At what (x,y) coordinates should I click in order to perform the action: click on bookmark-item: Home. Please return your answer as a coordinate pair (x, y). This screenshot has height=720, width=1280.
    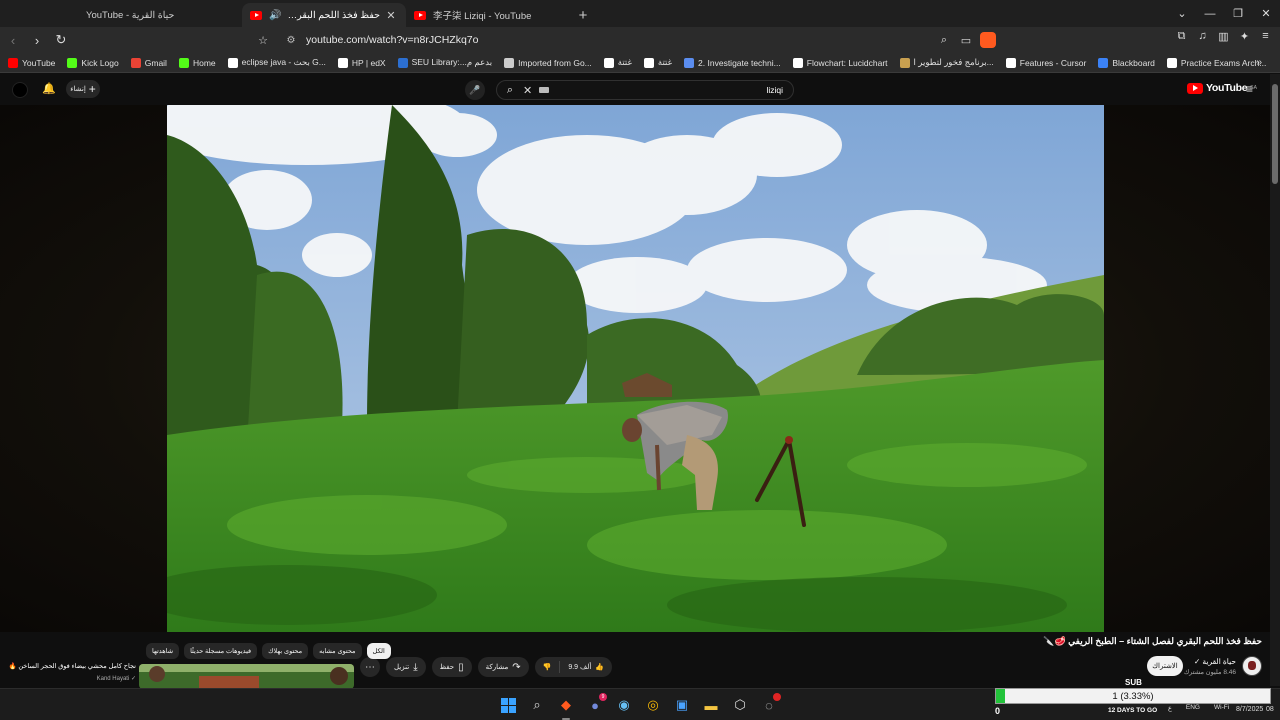
    Looking at the image, I should click on (197, 62).